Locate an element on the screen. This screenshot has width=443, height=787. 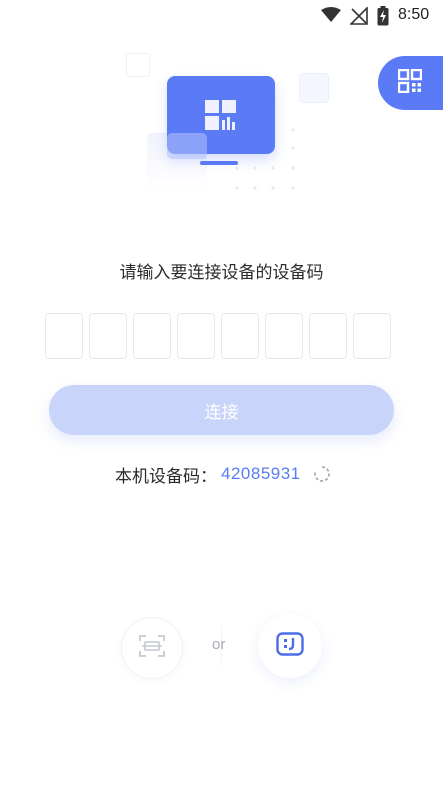
glass-overlay is located at coordinates (187, 146).